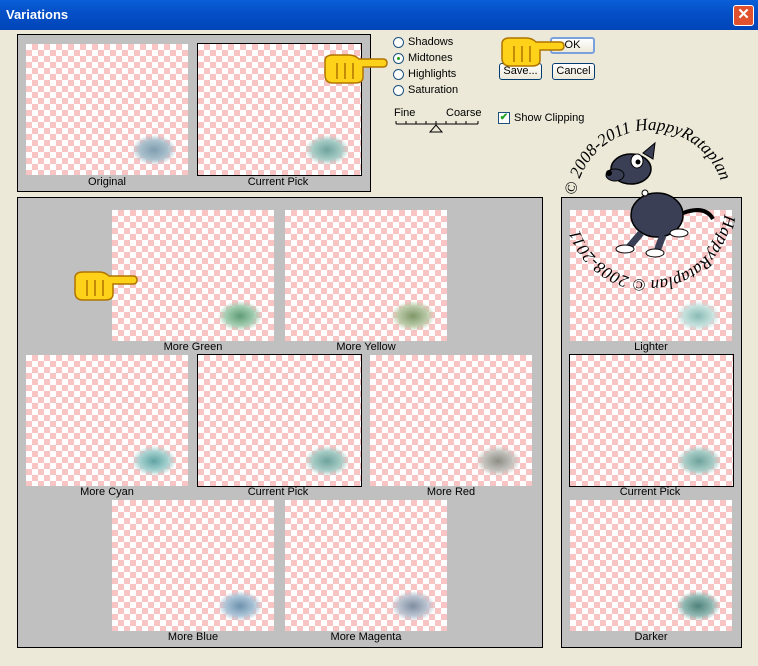 This screenshot has height=666, width=758. What do you see at coordinates (405, 113) in the screenshot?
I see `fine-label: Fine` at bounding box center [405, 113].